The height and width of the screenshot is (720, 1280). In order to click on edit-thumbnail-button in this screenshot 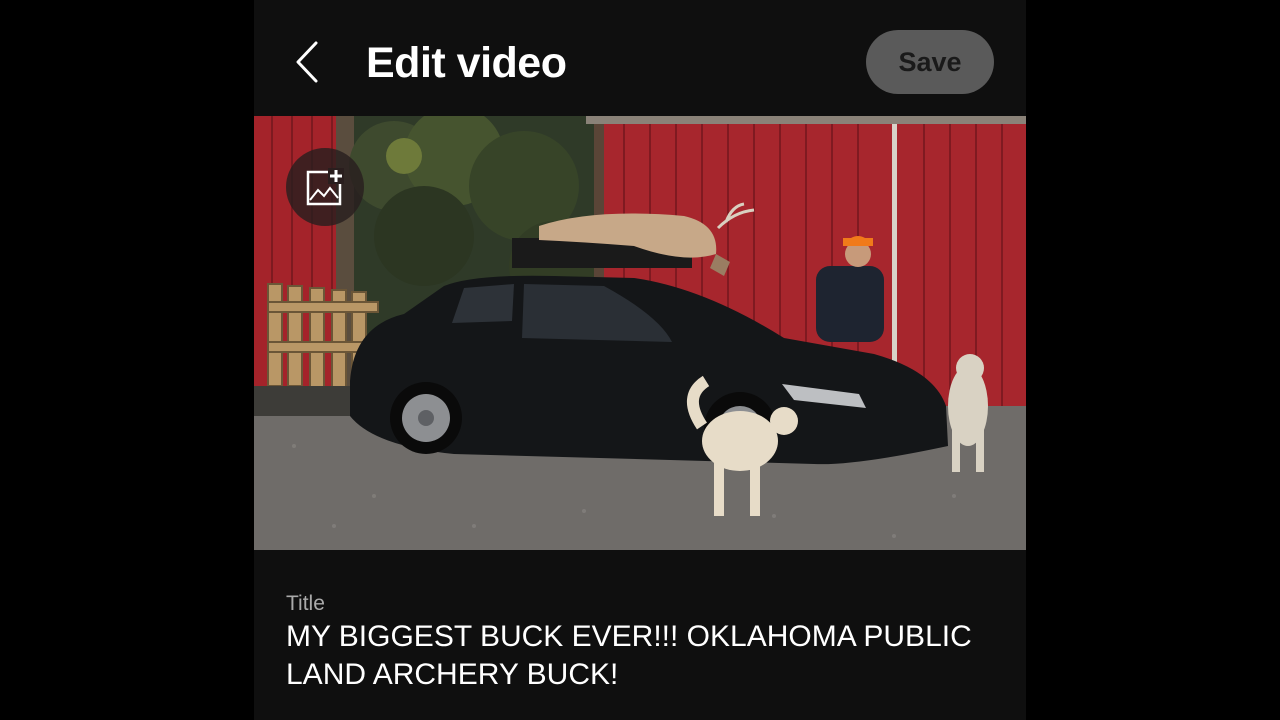, I will do `click(325, 187)`.